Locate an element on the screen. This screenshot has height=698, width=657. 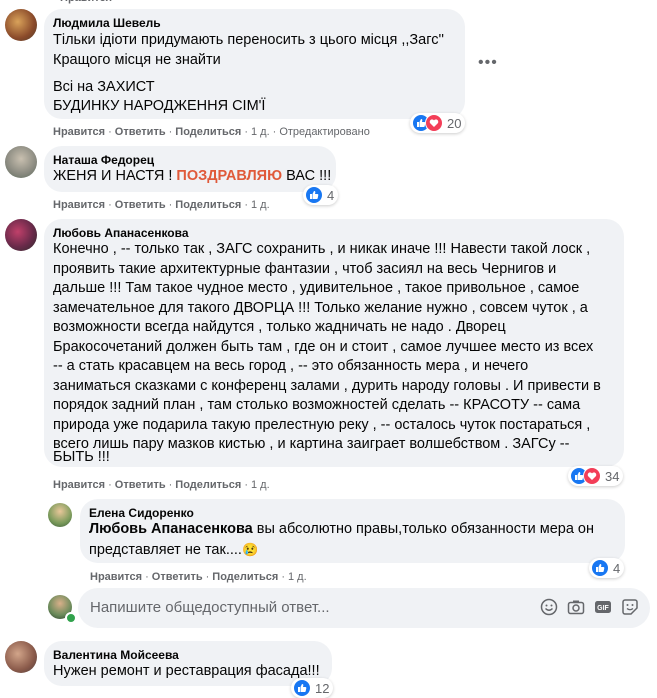
reaction-summary: 20 is located at coordinates (438, 123).